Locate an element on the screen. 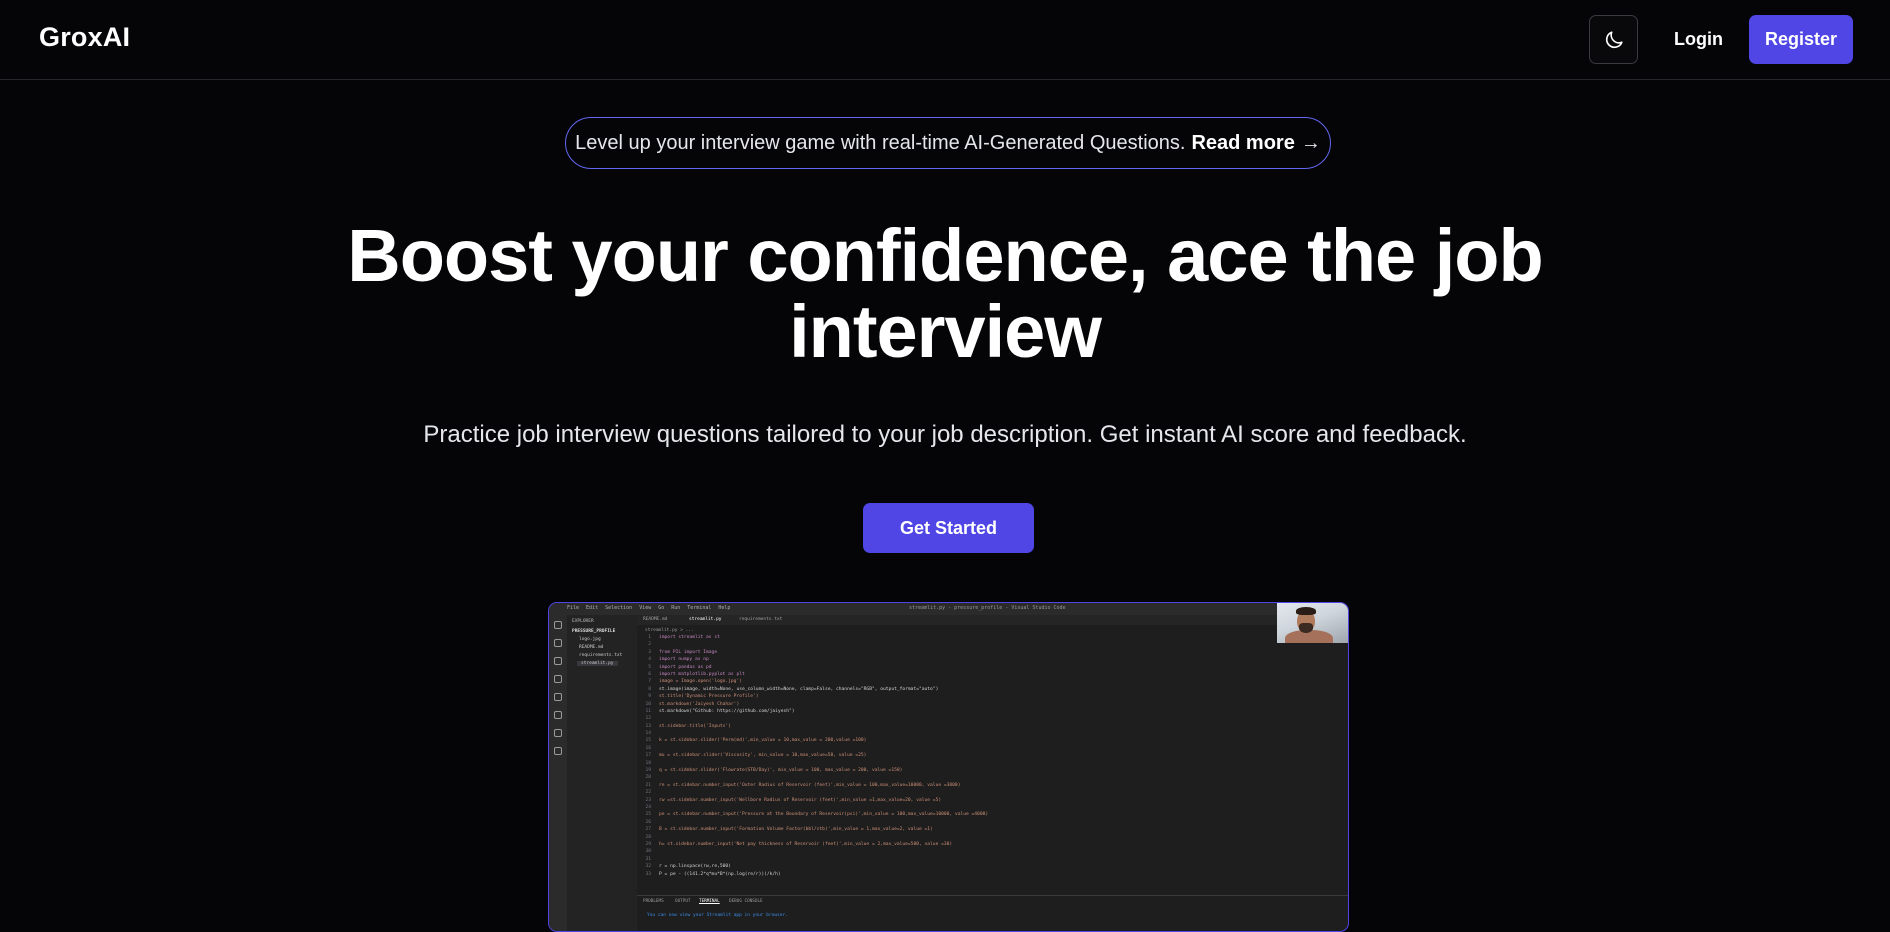 This screenshot has height=932, width=1890. line-number: 31 is located at coordinates (648, 859).